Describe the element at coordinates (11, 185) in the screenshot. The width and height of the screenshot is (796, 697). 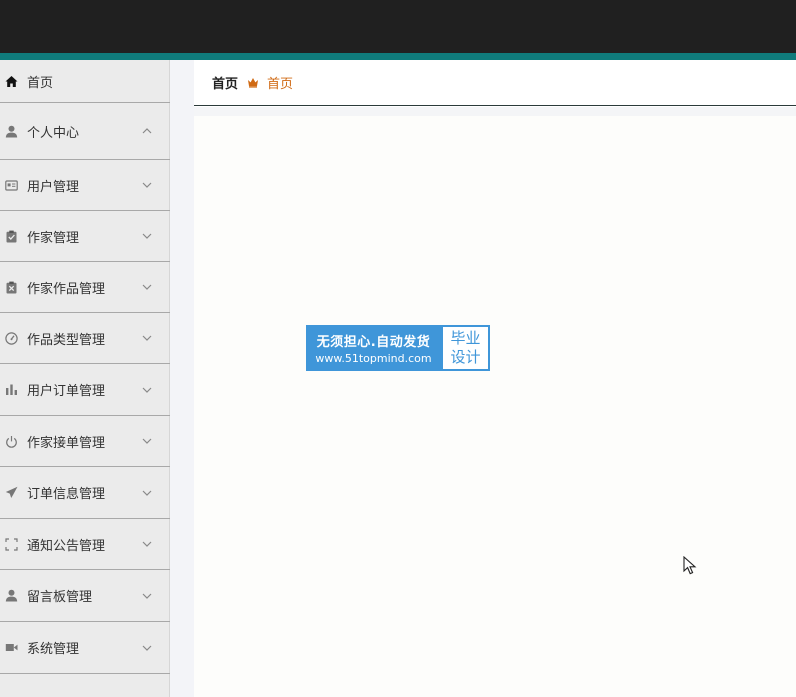
I see `id-card-icon` at that location.